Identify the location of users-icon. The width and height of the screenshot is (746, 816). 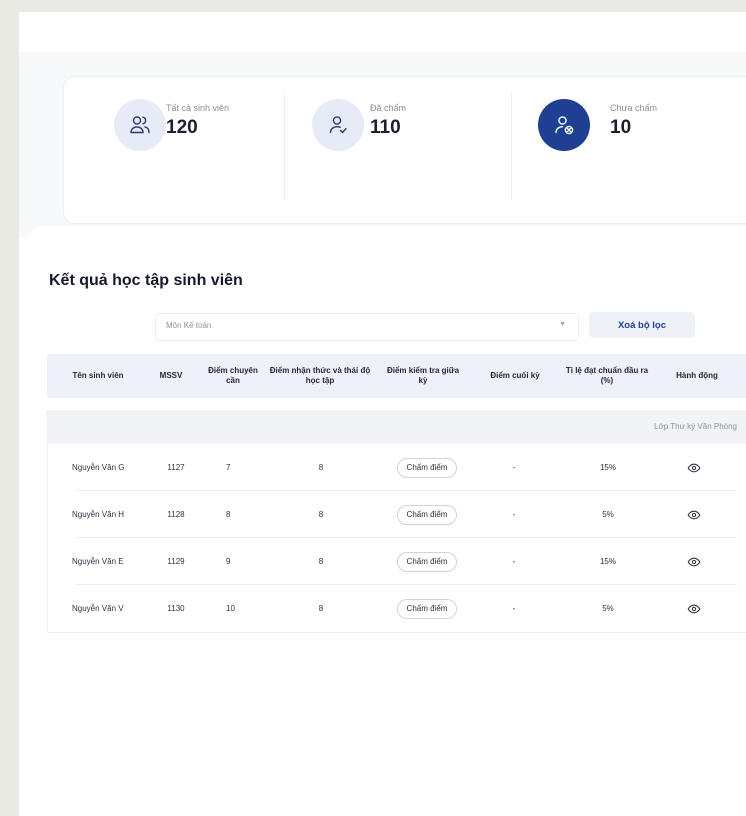
(140, 125).